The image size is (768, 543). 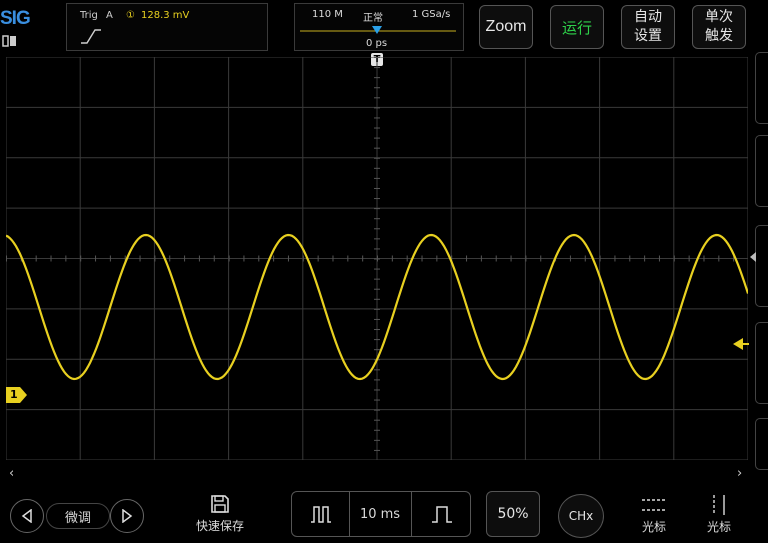 I want to click on fifty-percent-button: 50%, so click(x=513, y=514).